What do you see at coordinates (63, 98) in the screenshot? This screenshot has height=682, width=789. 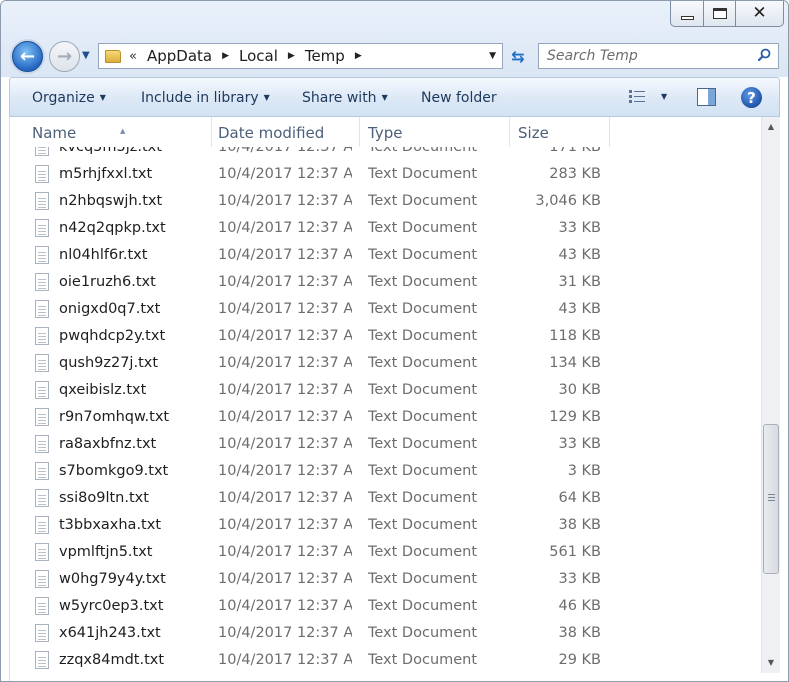 I see `organize-label: Organize` at bounding box center [63, 98].